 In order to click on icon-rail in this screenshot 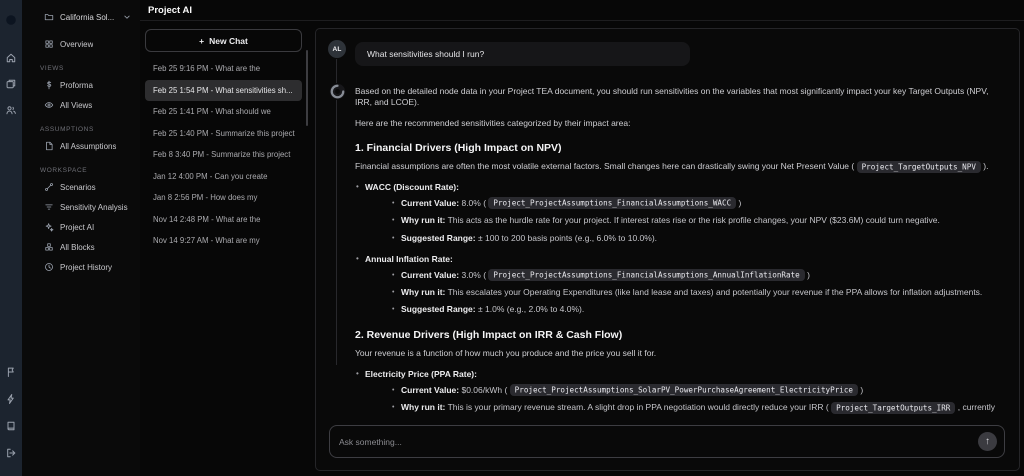, I will do `click(11, 238)`.